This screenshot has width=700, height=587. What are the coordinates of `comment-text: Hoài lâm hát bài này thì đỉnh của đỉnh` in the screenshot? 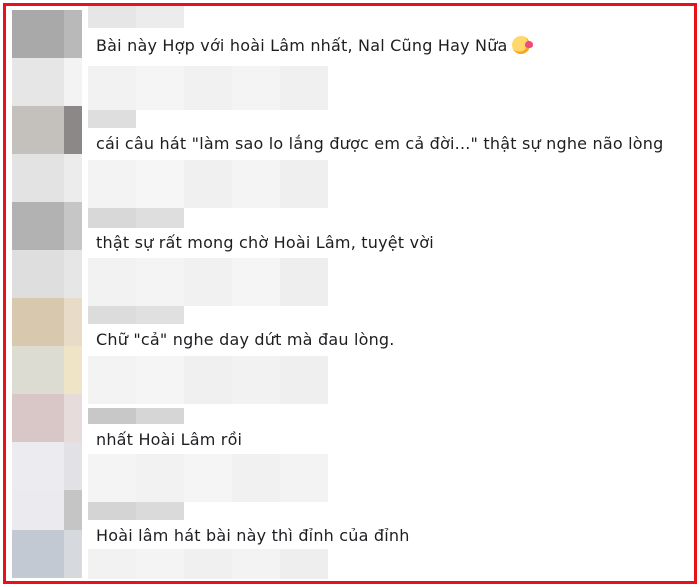 It's located at (253, 535).